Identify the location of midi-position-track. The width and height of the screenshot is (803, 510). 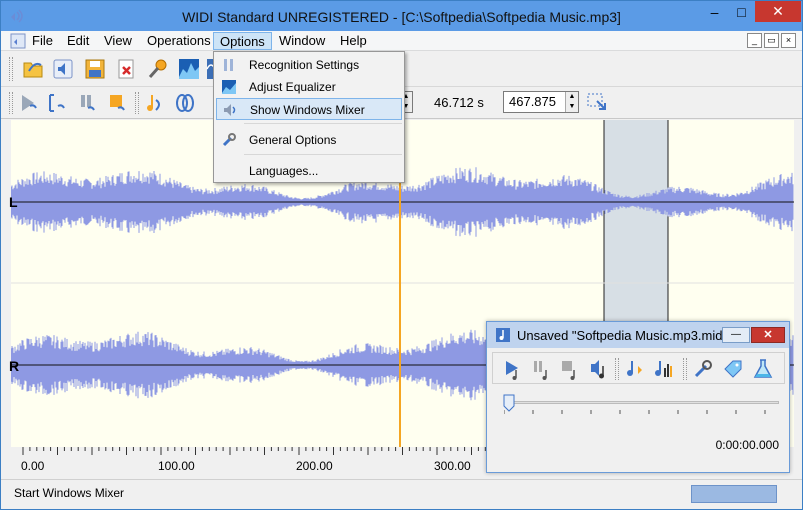
(641, 402).